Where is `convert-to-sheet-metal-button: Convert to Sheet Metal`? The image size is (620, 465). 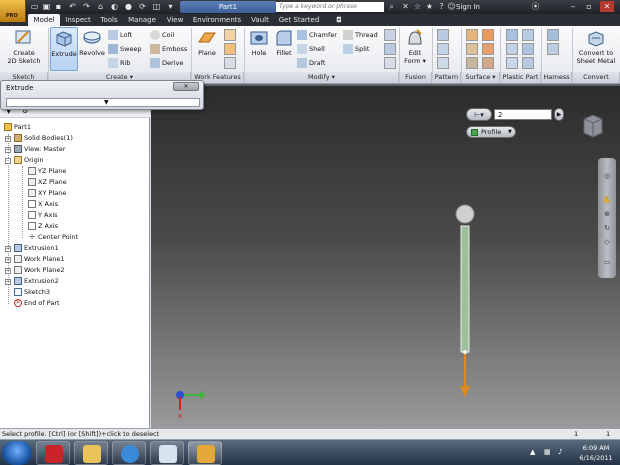
convert-to-sheet-metal-button: Convert to Sheet Metal is located at coordinates (596, 49).